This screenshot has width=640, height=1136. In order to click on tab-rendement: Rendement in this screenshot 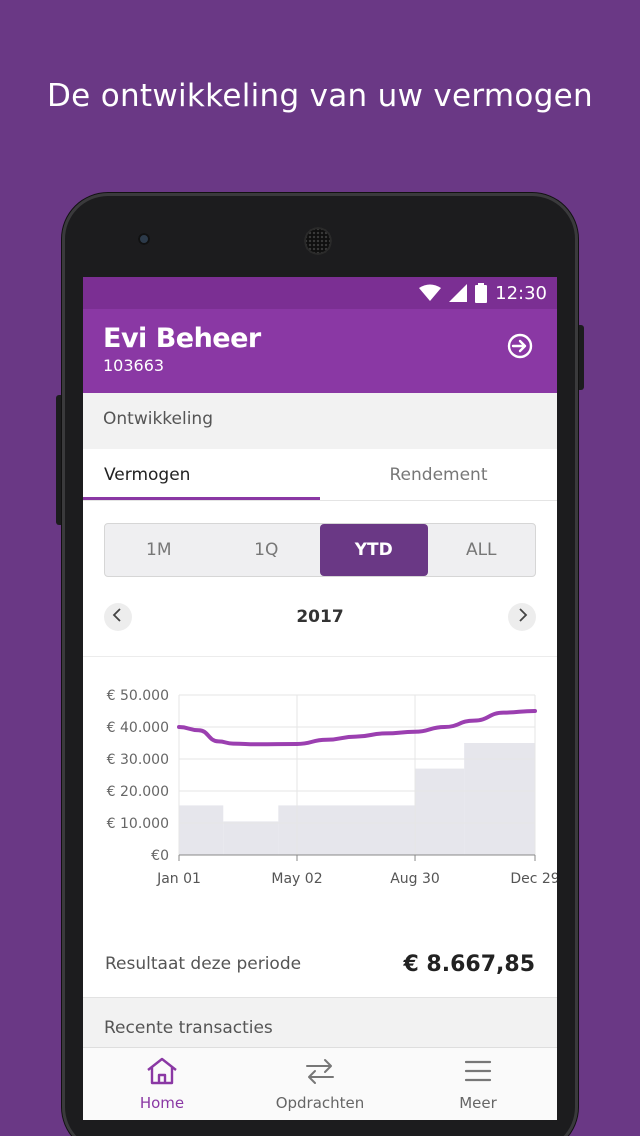, I will do `click(438, 474)`.